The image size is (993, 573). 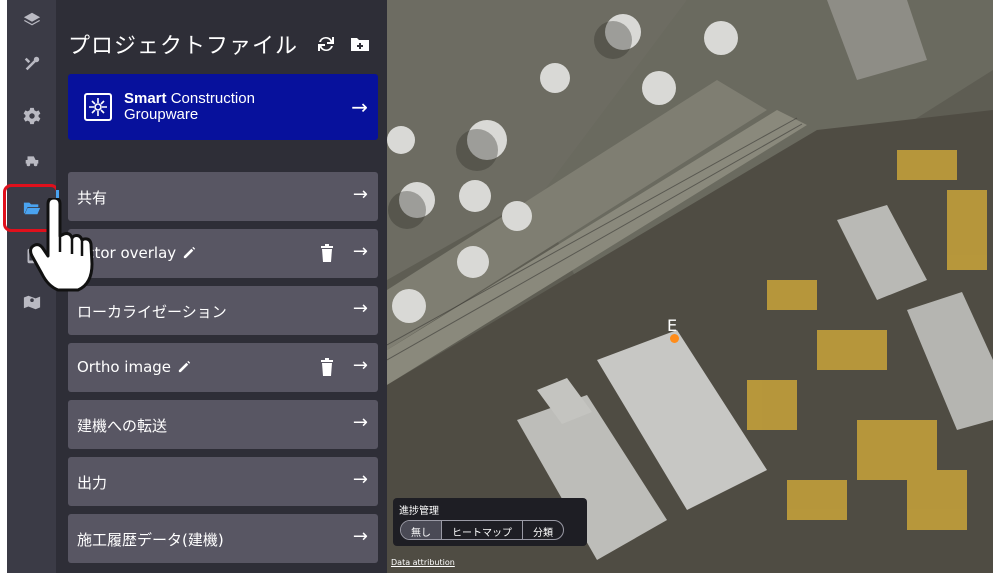 What do you see at coordinates (223, 424) in the screenshot?
I see `row-transfer-to-machine: 建機への転送 →` at bounding box center [223, 424].